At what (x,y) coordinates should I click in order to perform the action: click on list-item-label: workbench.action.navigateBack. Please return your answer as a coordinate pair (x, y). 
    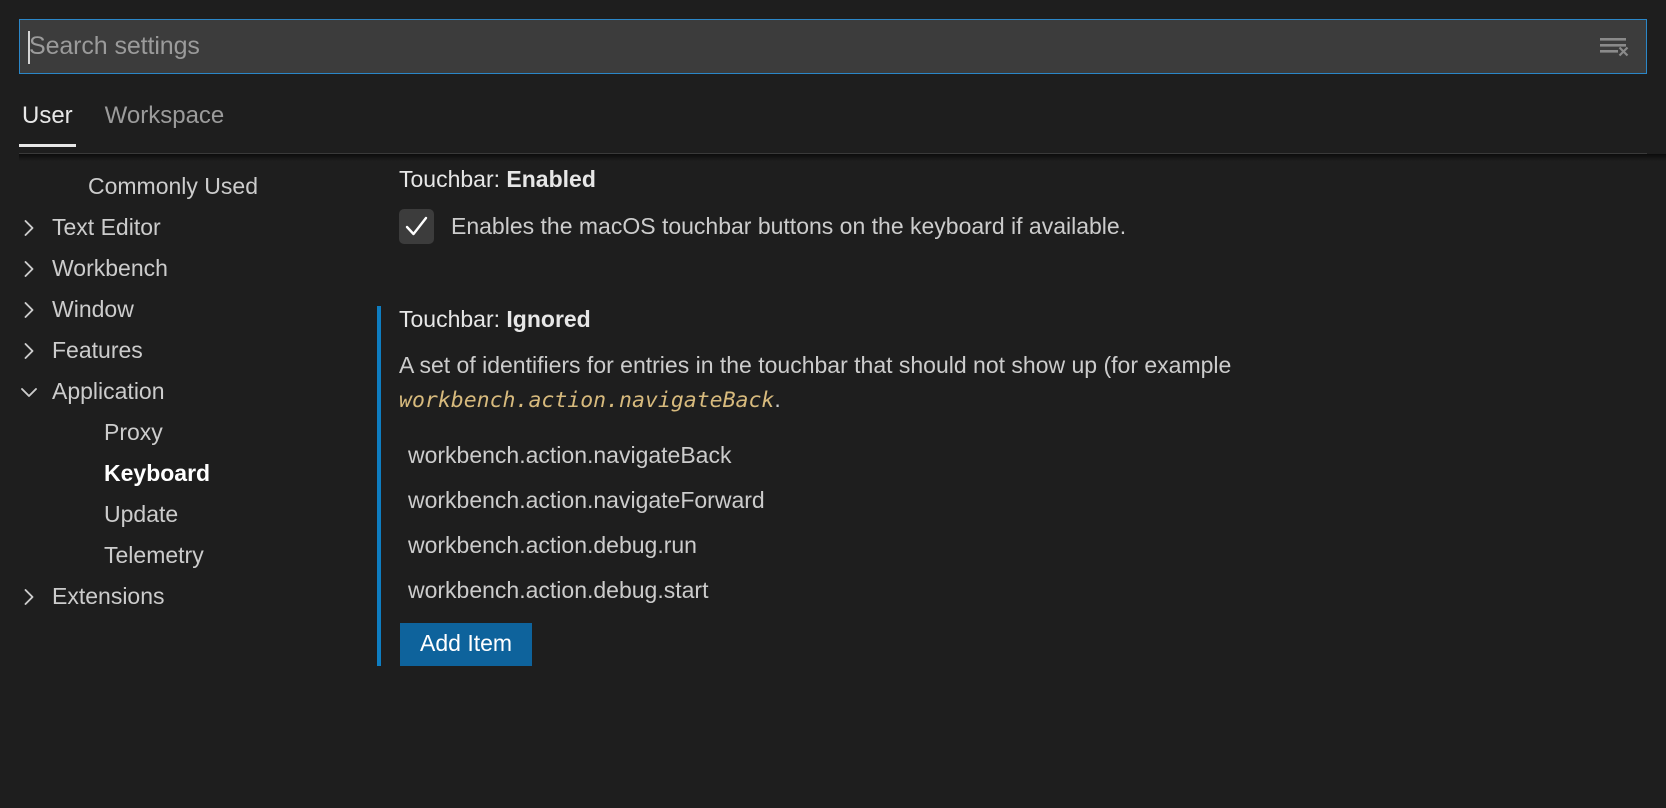
    Looking at the image, I should click on (570, 454).